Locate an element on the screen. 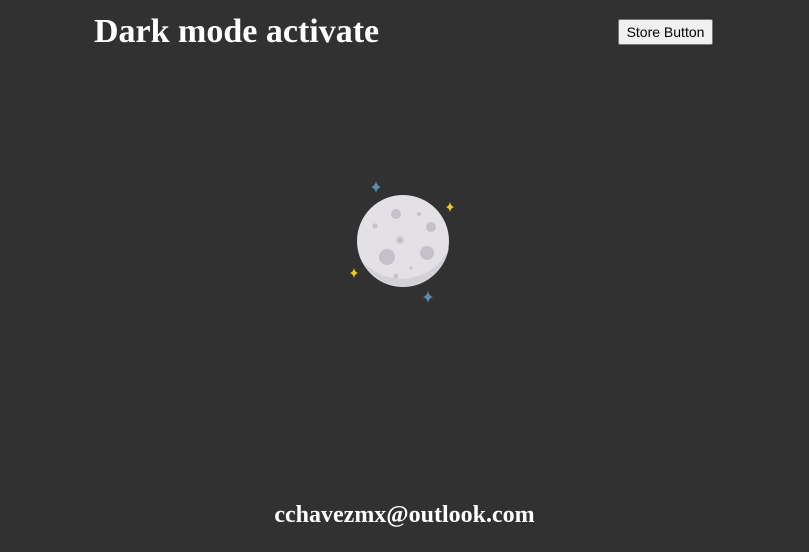  moon-icon is located at coordinates (403, 241).